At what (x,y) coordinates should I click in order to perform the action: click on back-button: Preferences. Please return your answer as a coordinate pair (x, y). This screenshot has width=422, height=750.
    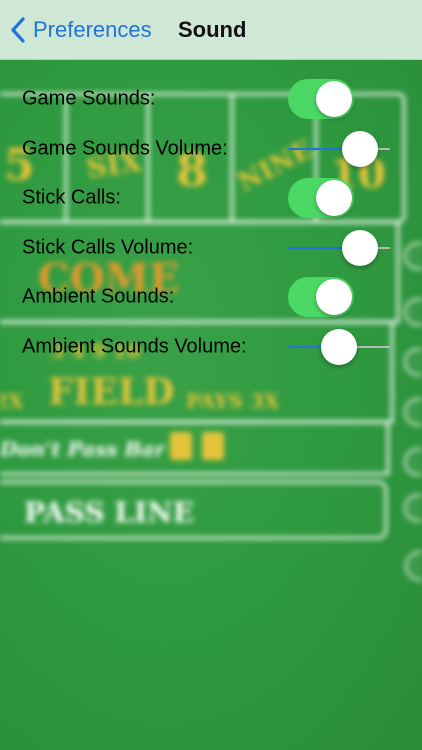
    Looking at the image, I should click on (81, 30).